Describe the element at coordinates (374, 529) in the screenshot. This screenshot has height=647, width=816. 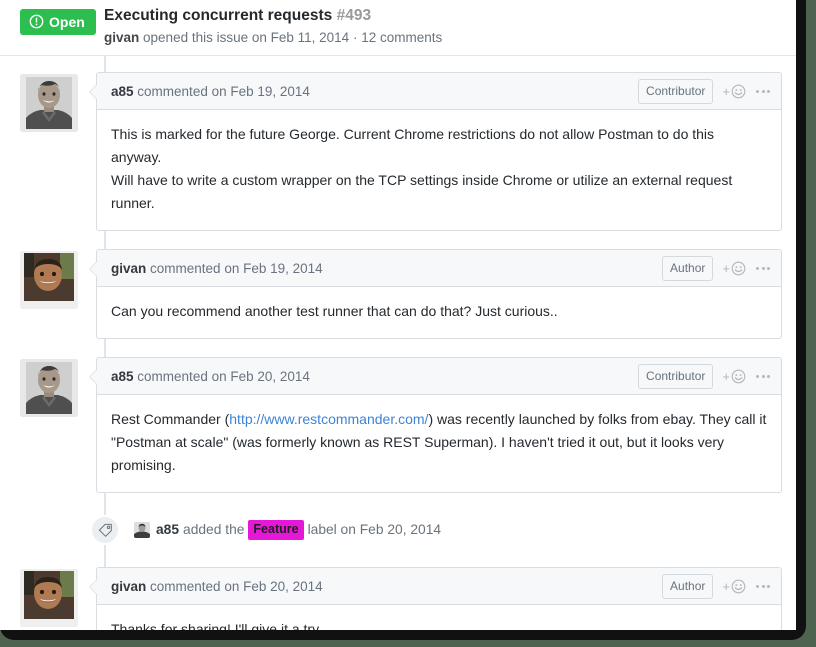
I see `event-text-after: label on Feb 20, 2014` at that location.